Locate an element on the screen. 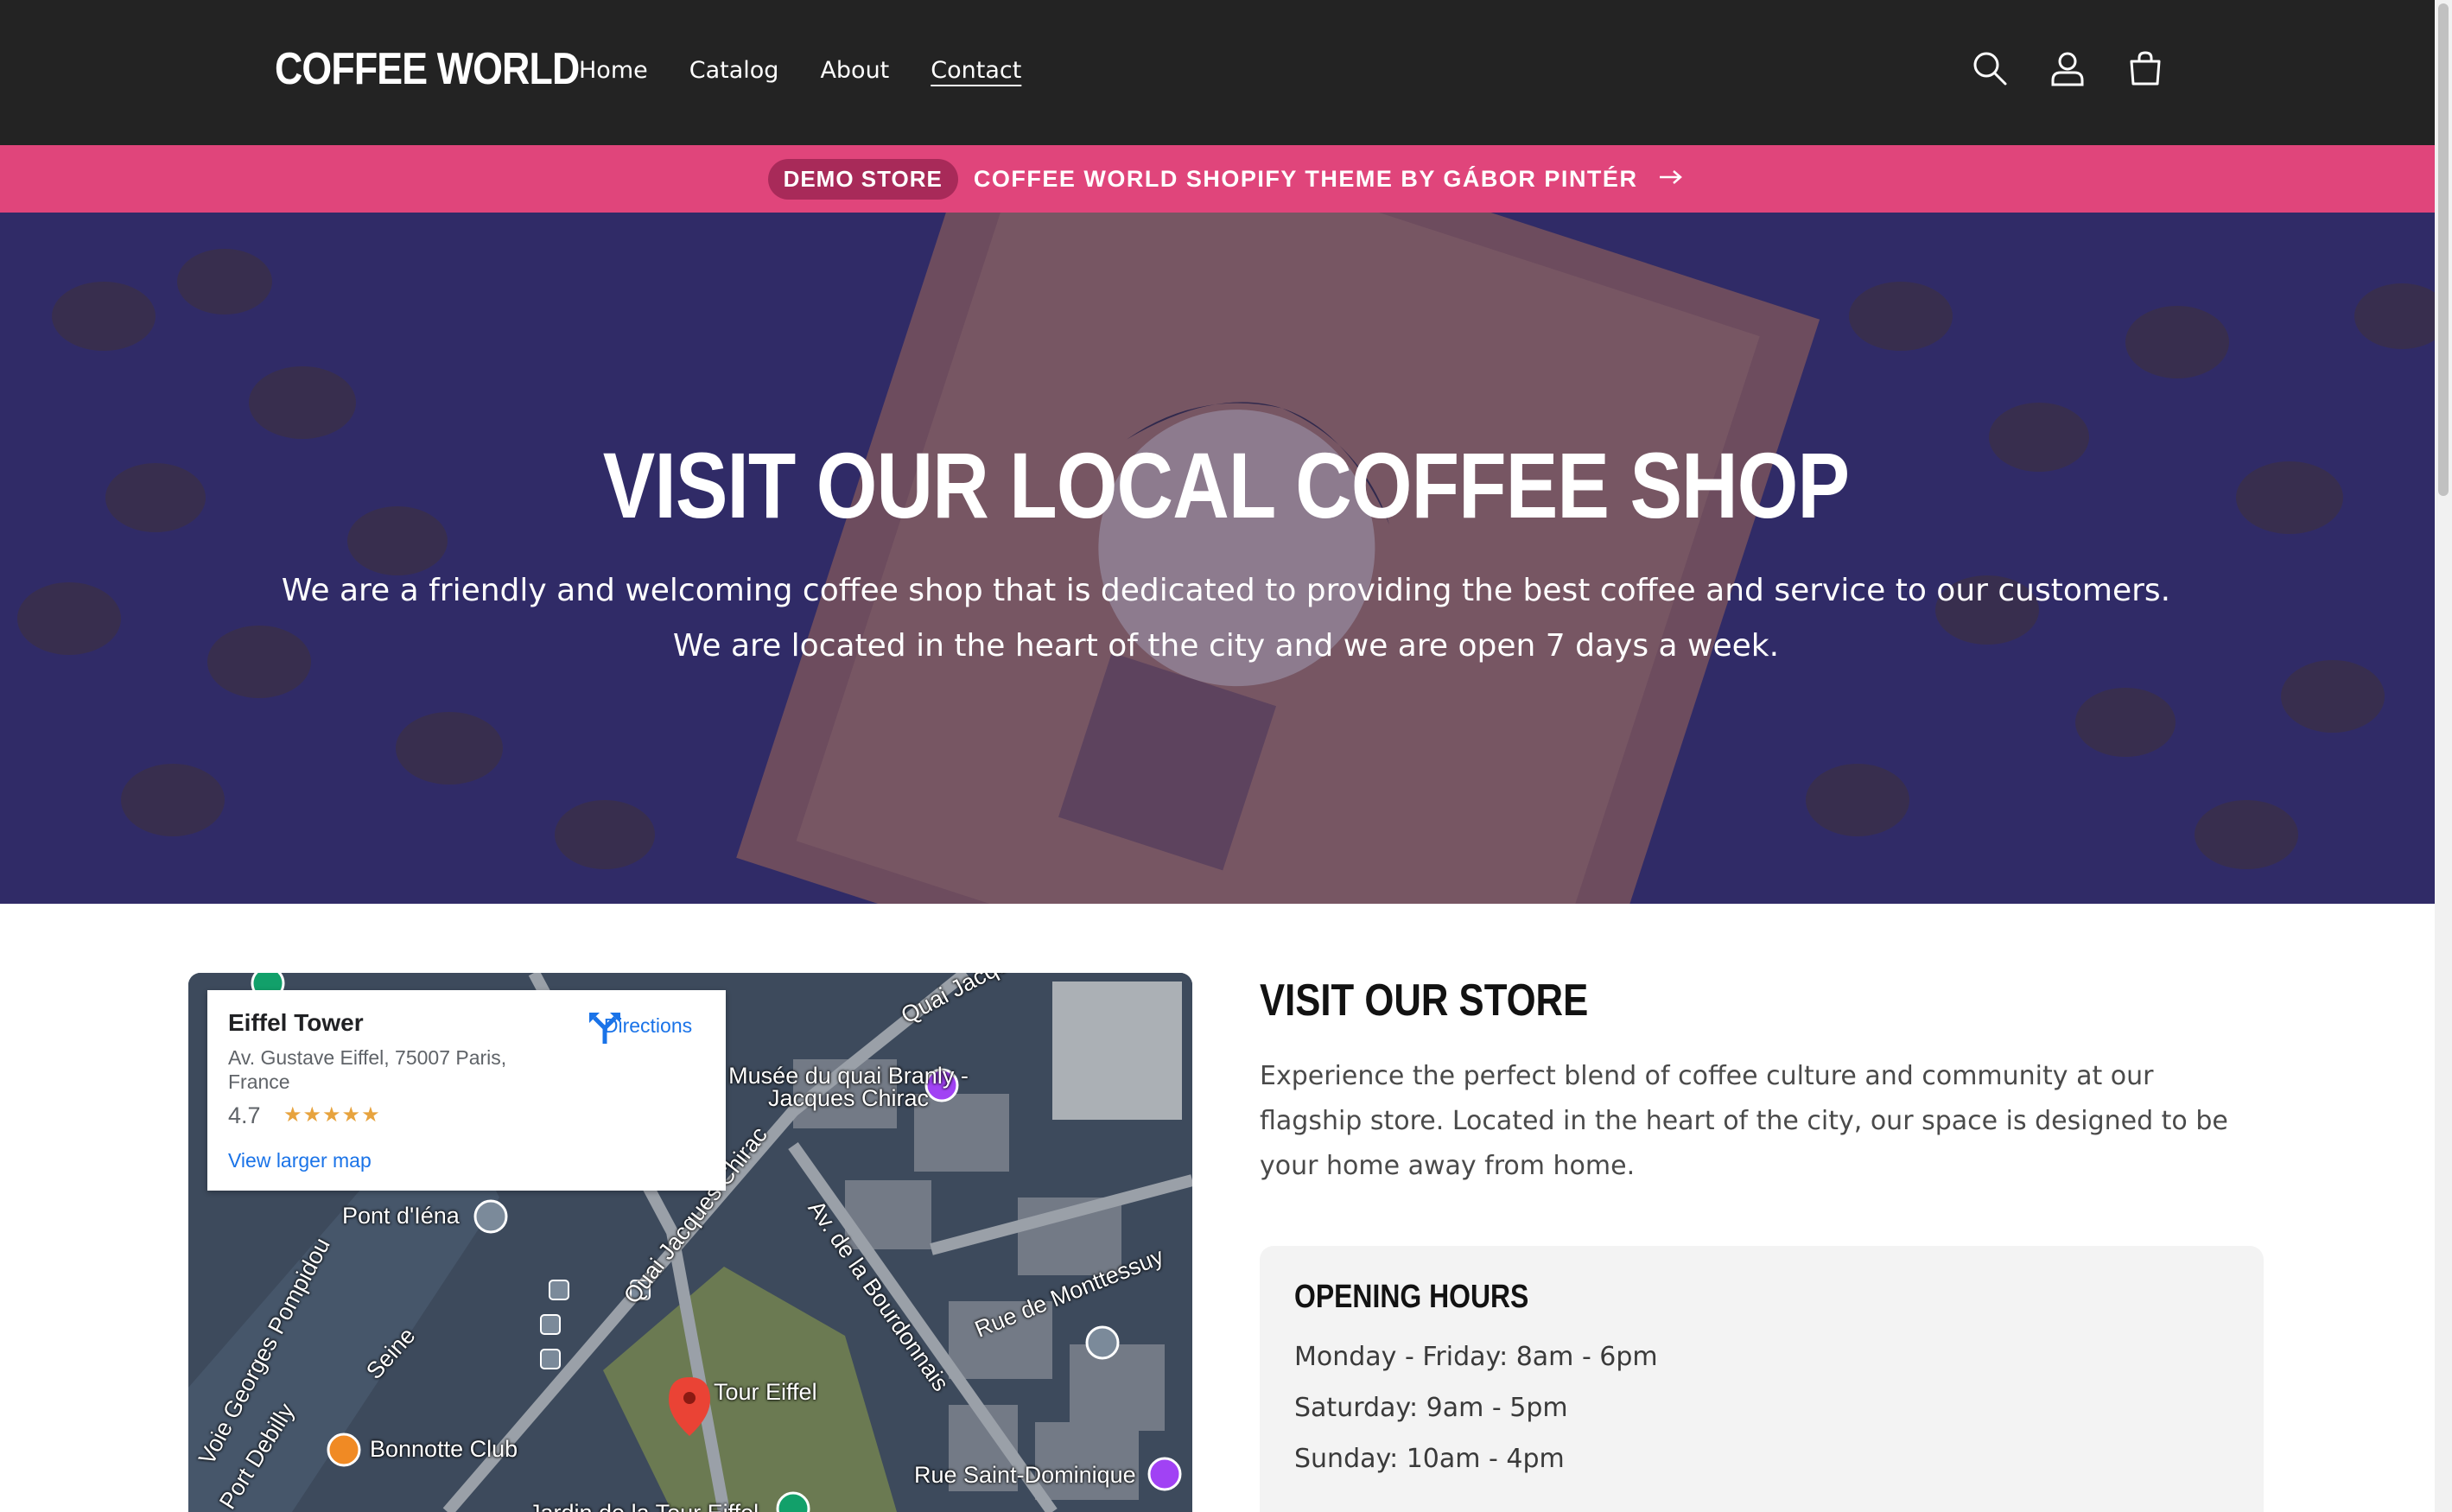 The image size is (2452, 1512). main-nav: Home Catalog About Contact is located at coordinates (800, 70).